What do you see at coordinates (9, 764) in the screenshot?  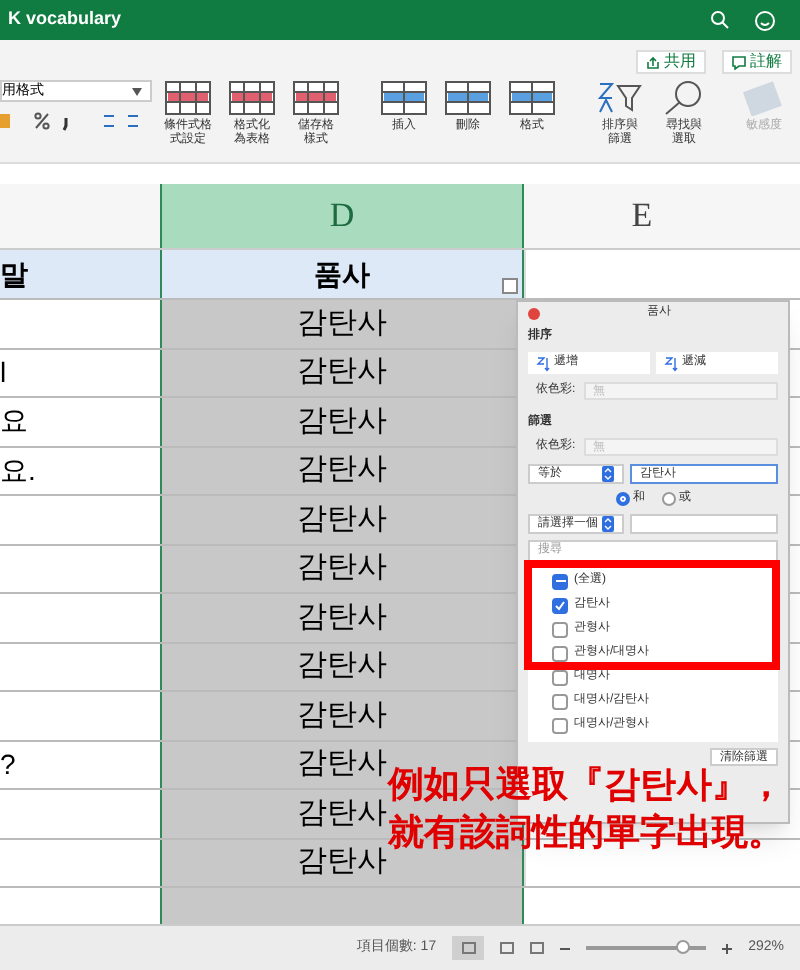 I see `table-cell-text: ?` at bounding box center [9, 764].